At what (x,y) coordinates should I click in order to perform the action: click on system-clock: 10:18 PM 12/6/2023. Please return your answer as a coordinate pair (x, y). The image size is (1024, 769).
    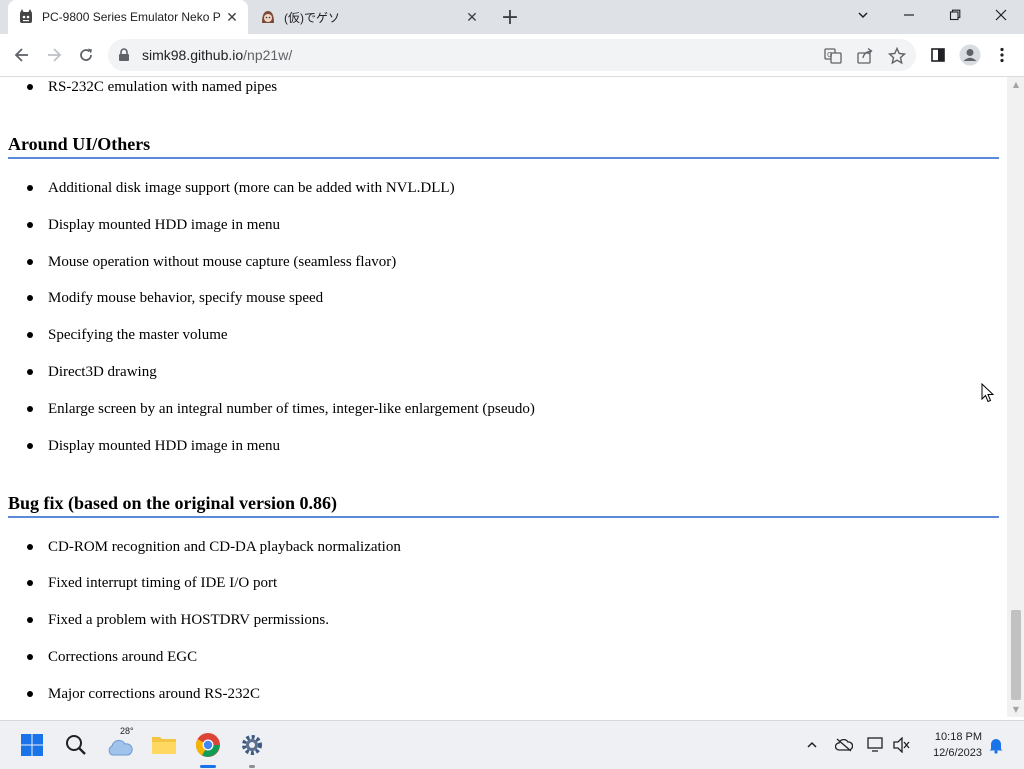
    Looking at the image, I should click on (950, 745).